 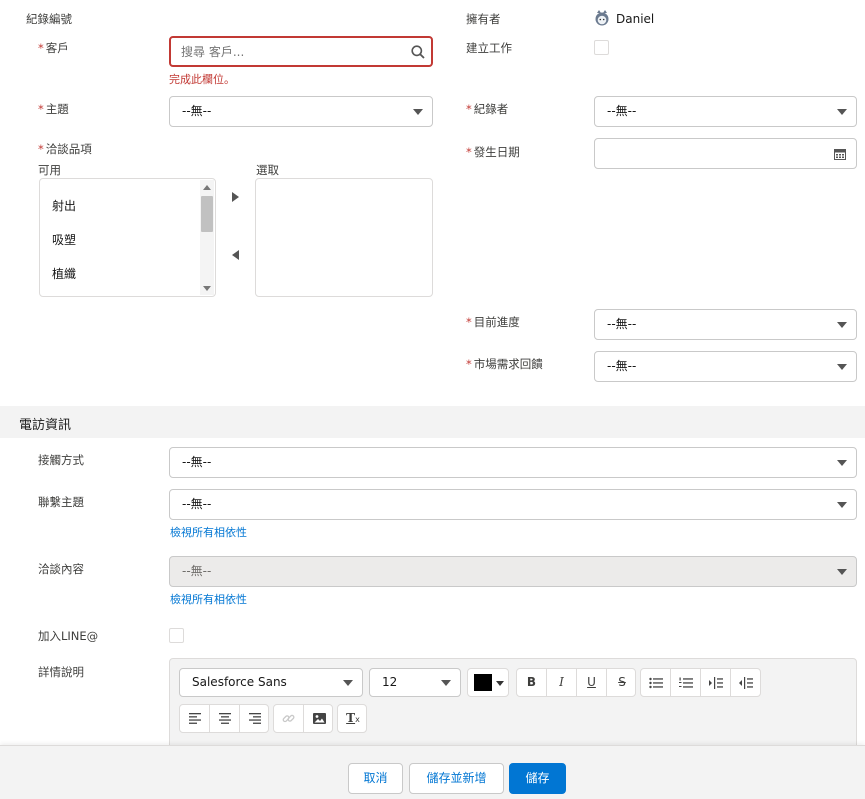 What do you see at coordinates (592, 682) in the screenshot?
I see `underline-icon: U` at bounding box center [592, 682].